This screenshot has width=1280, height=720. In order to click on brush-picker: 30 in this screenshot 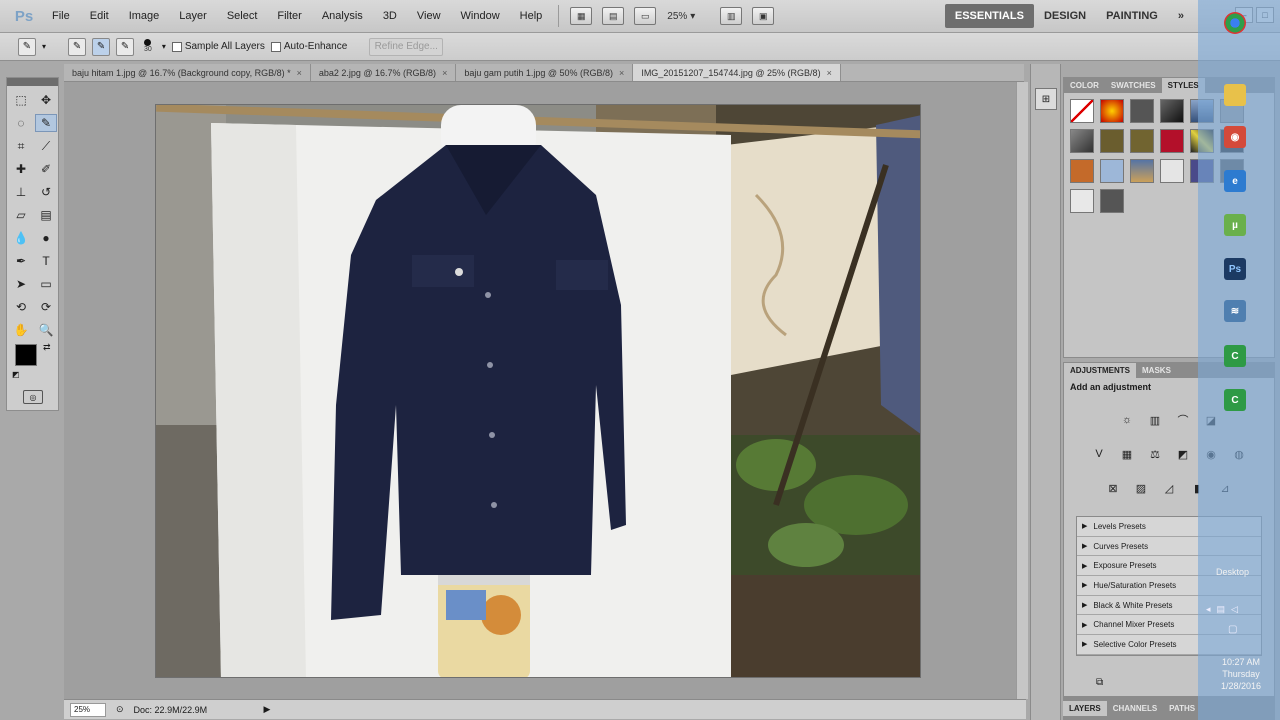, I will do `click(148, 46)`.